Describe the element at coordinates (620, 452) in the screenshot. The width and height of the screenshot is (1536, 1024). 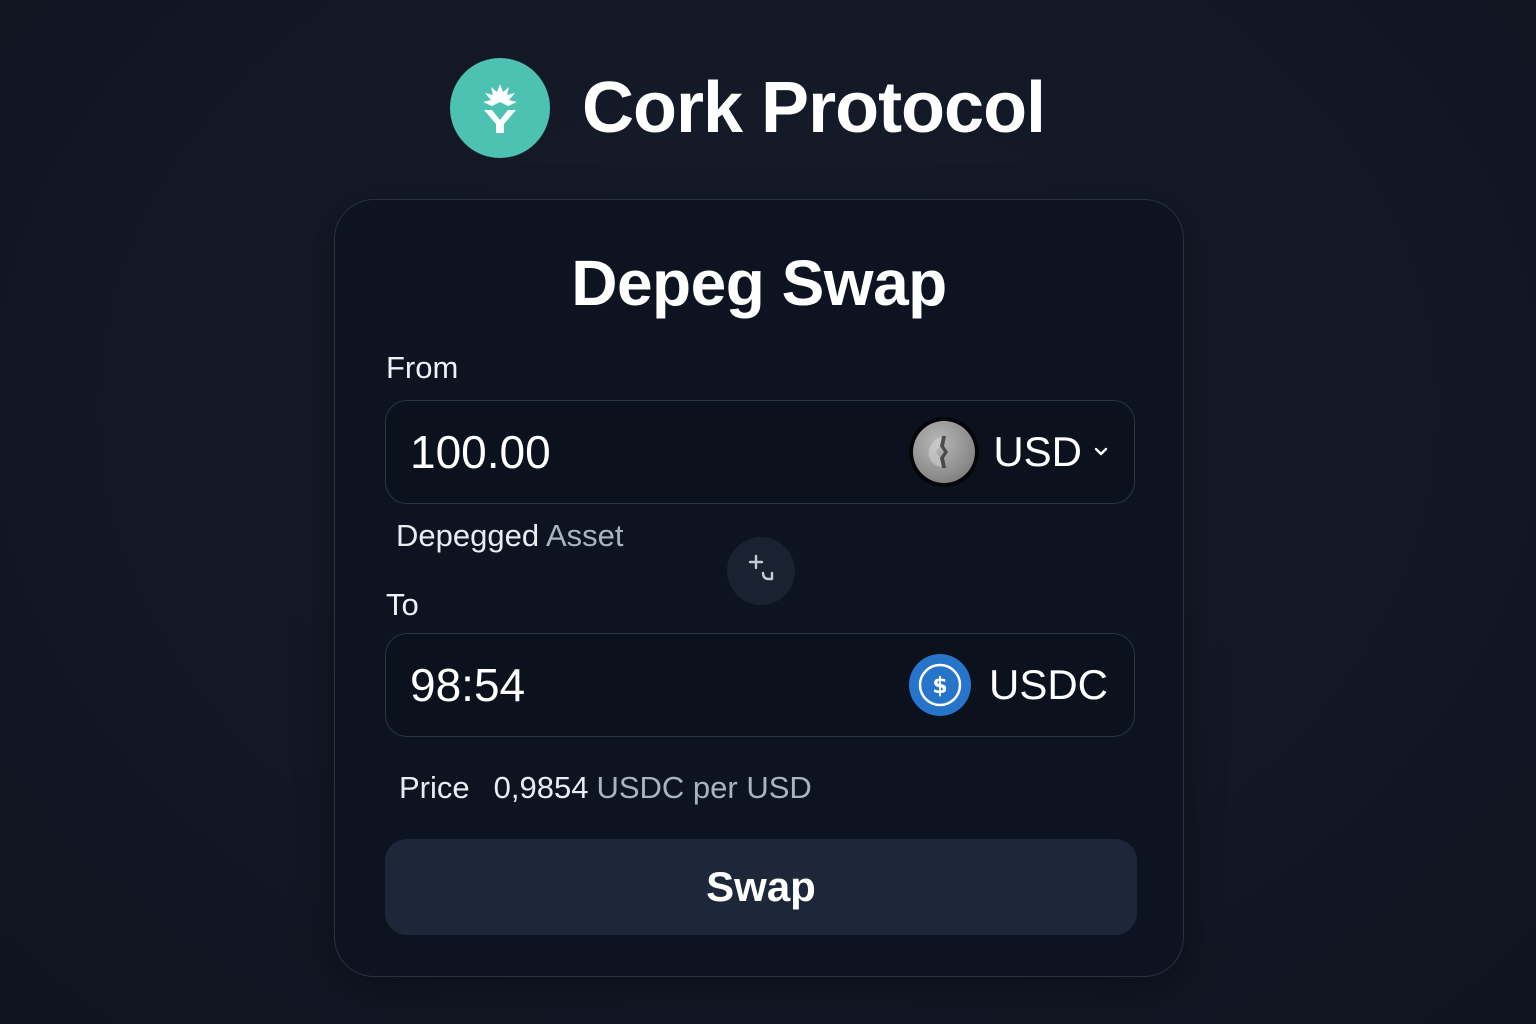
I see `from-amount-input: 100.00` at that location.